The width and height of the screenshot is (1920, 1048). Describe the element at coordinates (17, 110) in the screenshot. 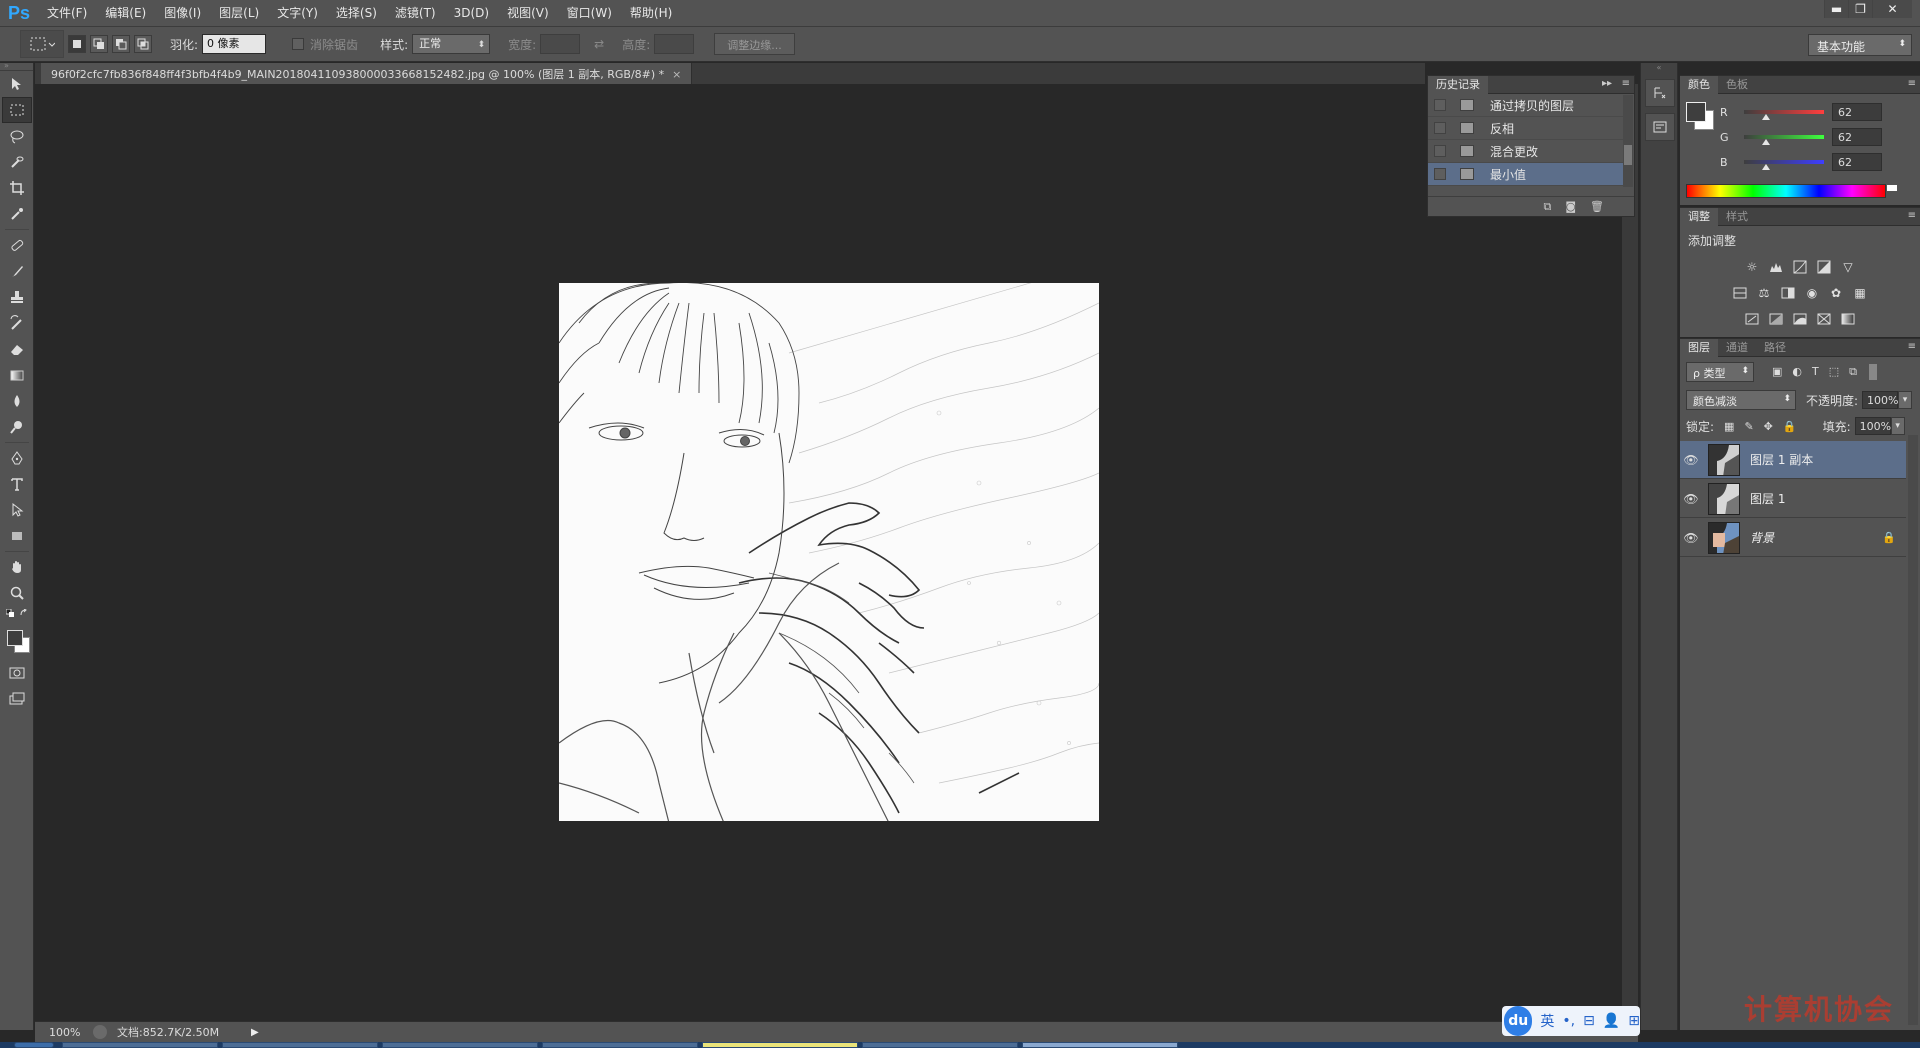

I see `marquee-tool-icon` at that location.